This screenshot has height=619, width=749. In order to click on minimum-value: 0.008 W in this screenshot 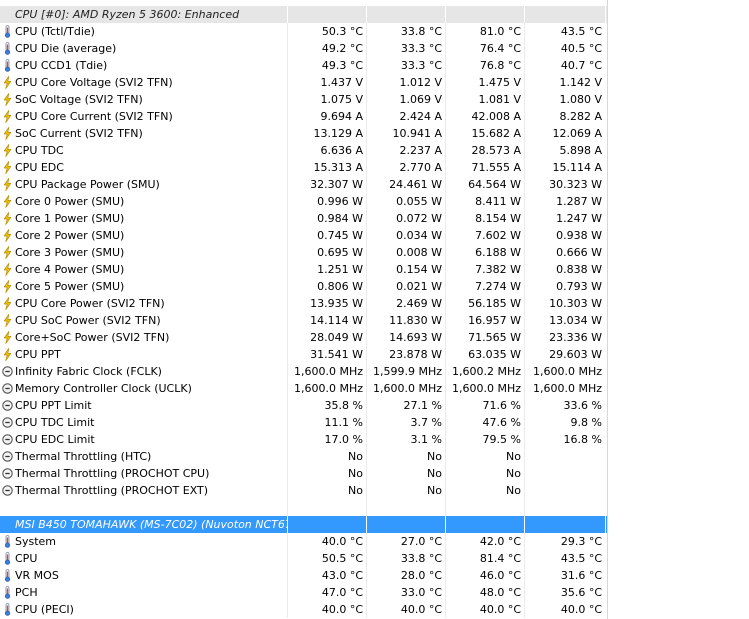, I will do `click(419, 252)`.